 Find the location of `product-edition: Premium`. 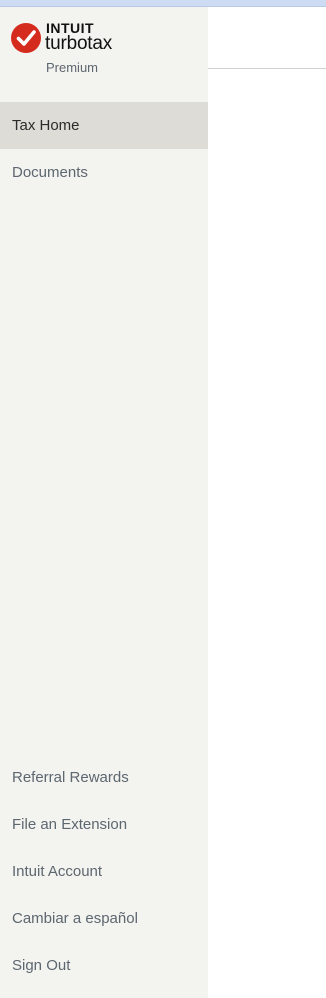

product-edition: Premium is located at coordinates (72, 67).